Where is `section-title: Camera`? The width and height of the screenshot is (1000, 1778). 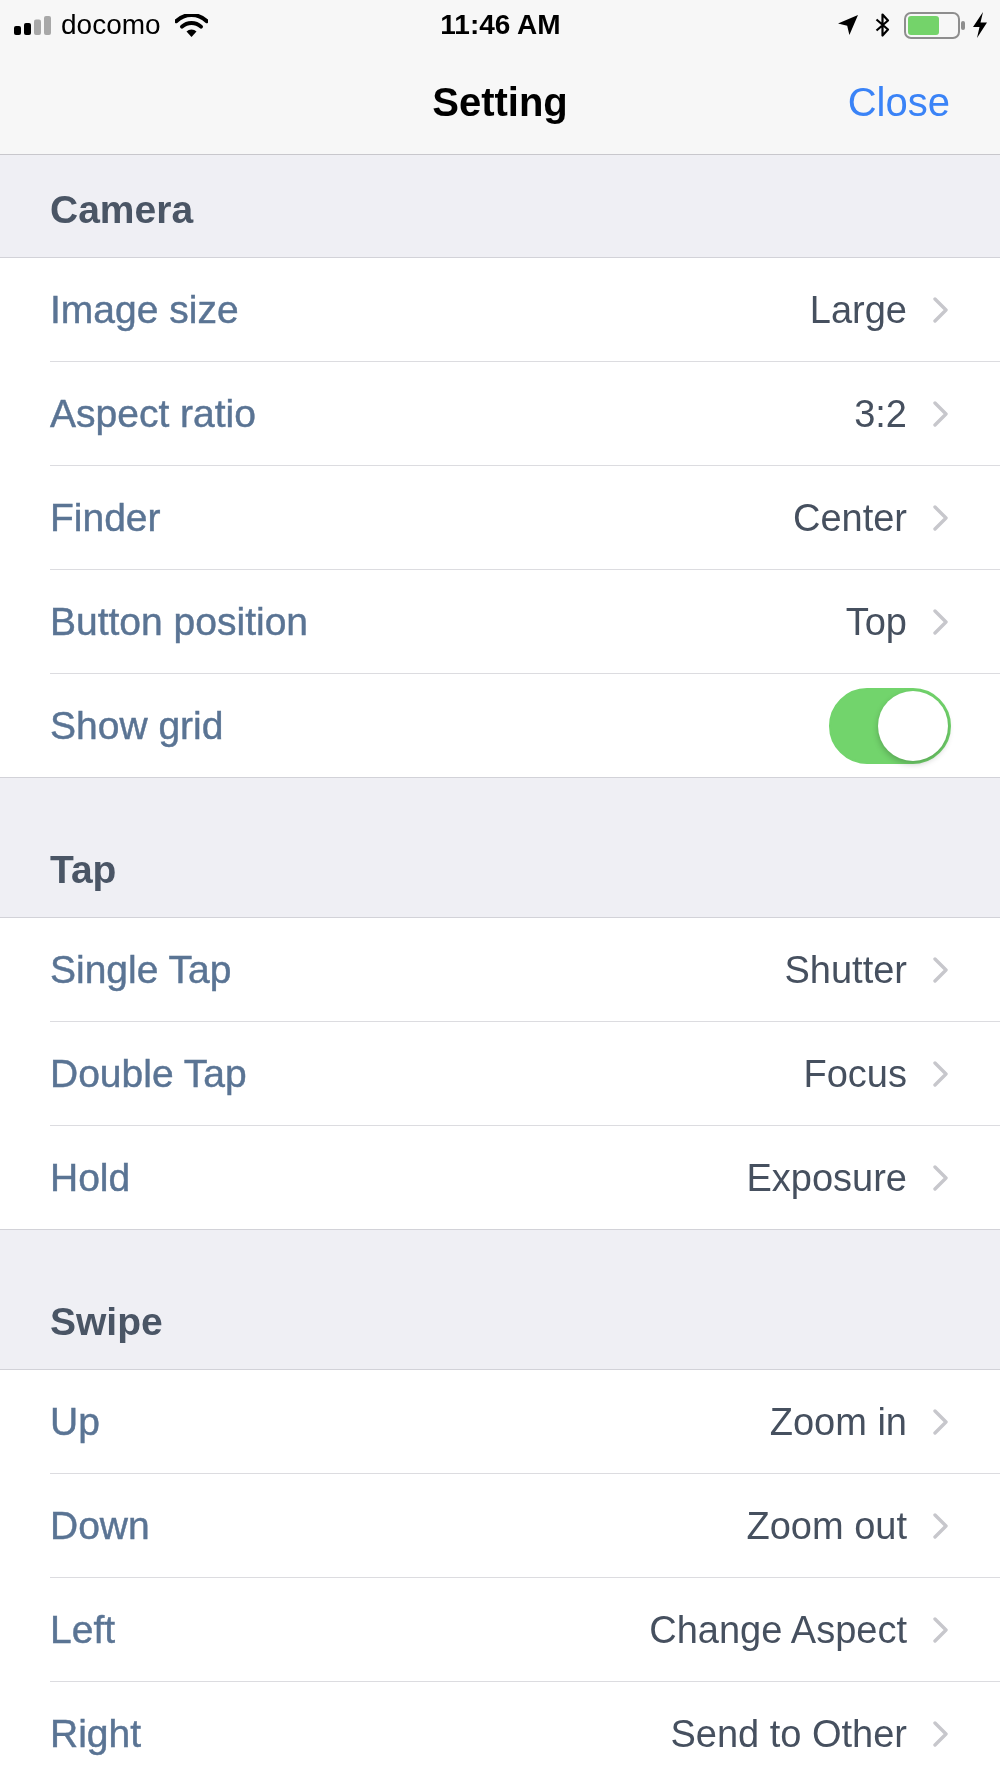 section-title: Camera is located at coordinates (122, 210).